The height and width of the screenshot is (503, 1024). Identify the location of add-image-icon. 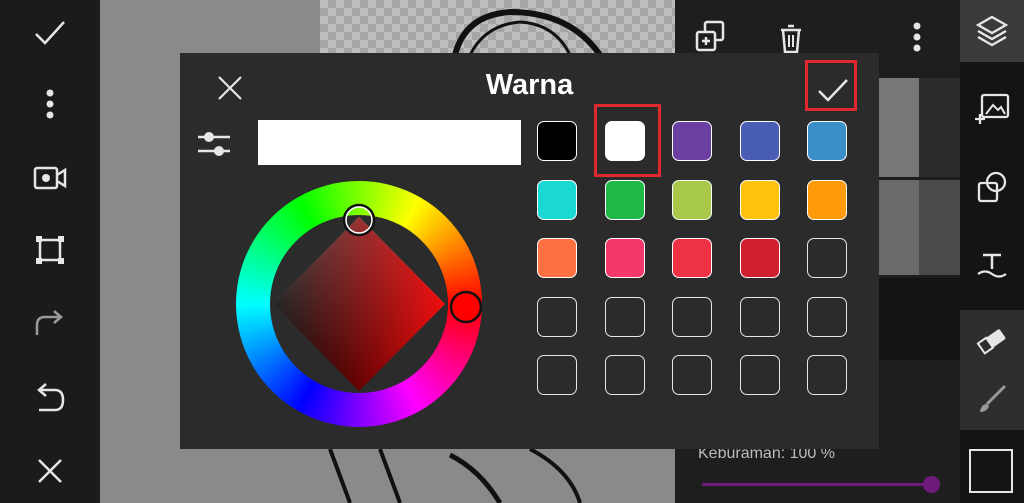
(992, 109).